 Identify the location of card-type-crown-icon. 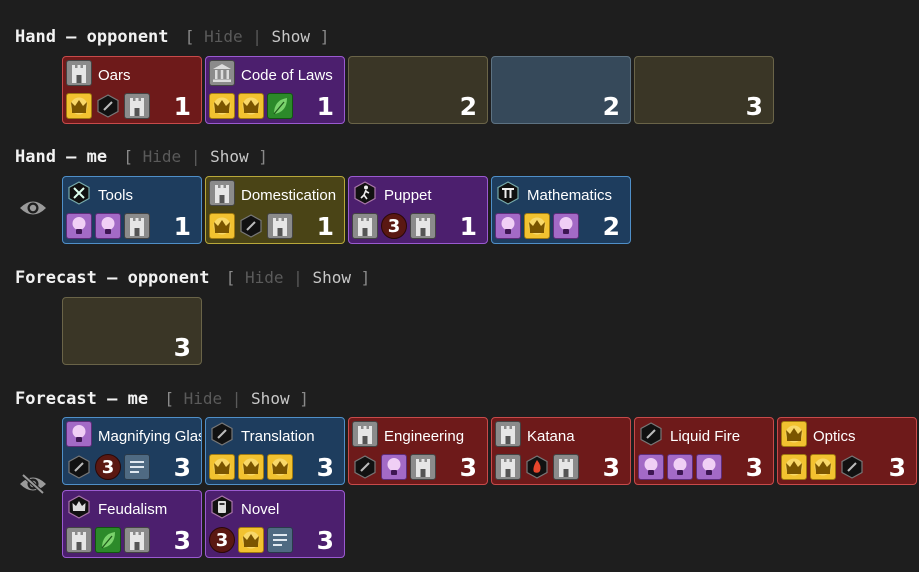
(794, 434).